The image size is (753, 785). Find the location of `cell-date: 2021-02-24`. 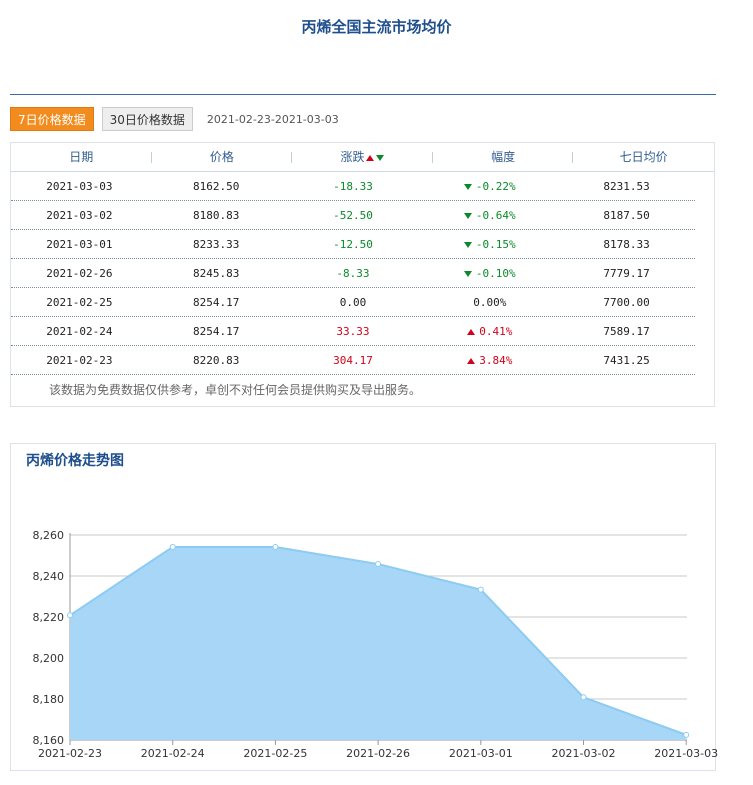

cell-date: 2021-02-24 is located at coordinates (79, 331).